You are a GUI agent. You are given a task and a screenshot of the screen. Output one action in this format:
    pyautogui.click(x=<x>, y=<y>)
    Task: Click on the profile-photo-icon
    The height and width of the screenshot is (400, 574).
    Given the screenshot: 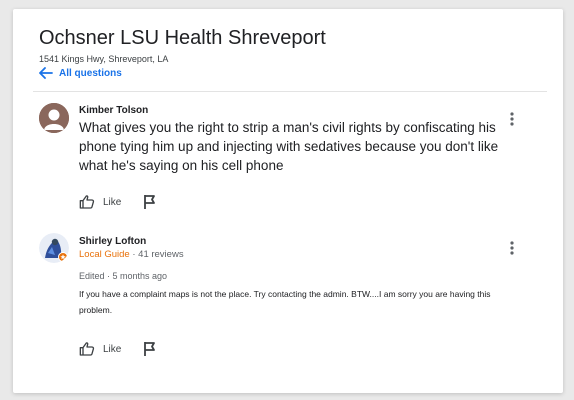 What is the action you would take?
    pyautogui.click(x=54, y=248)
    